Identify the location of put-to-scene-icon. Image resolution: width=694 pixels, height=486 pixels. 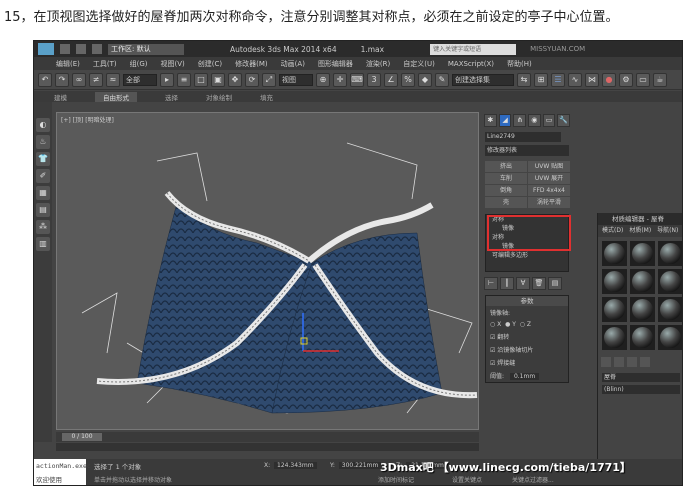
(619, 362).